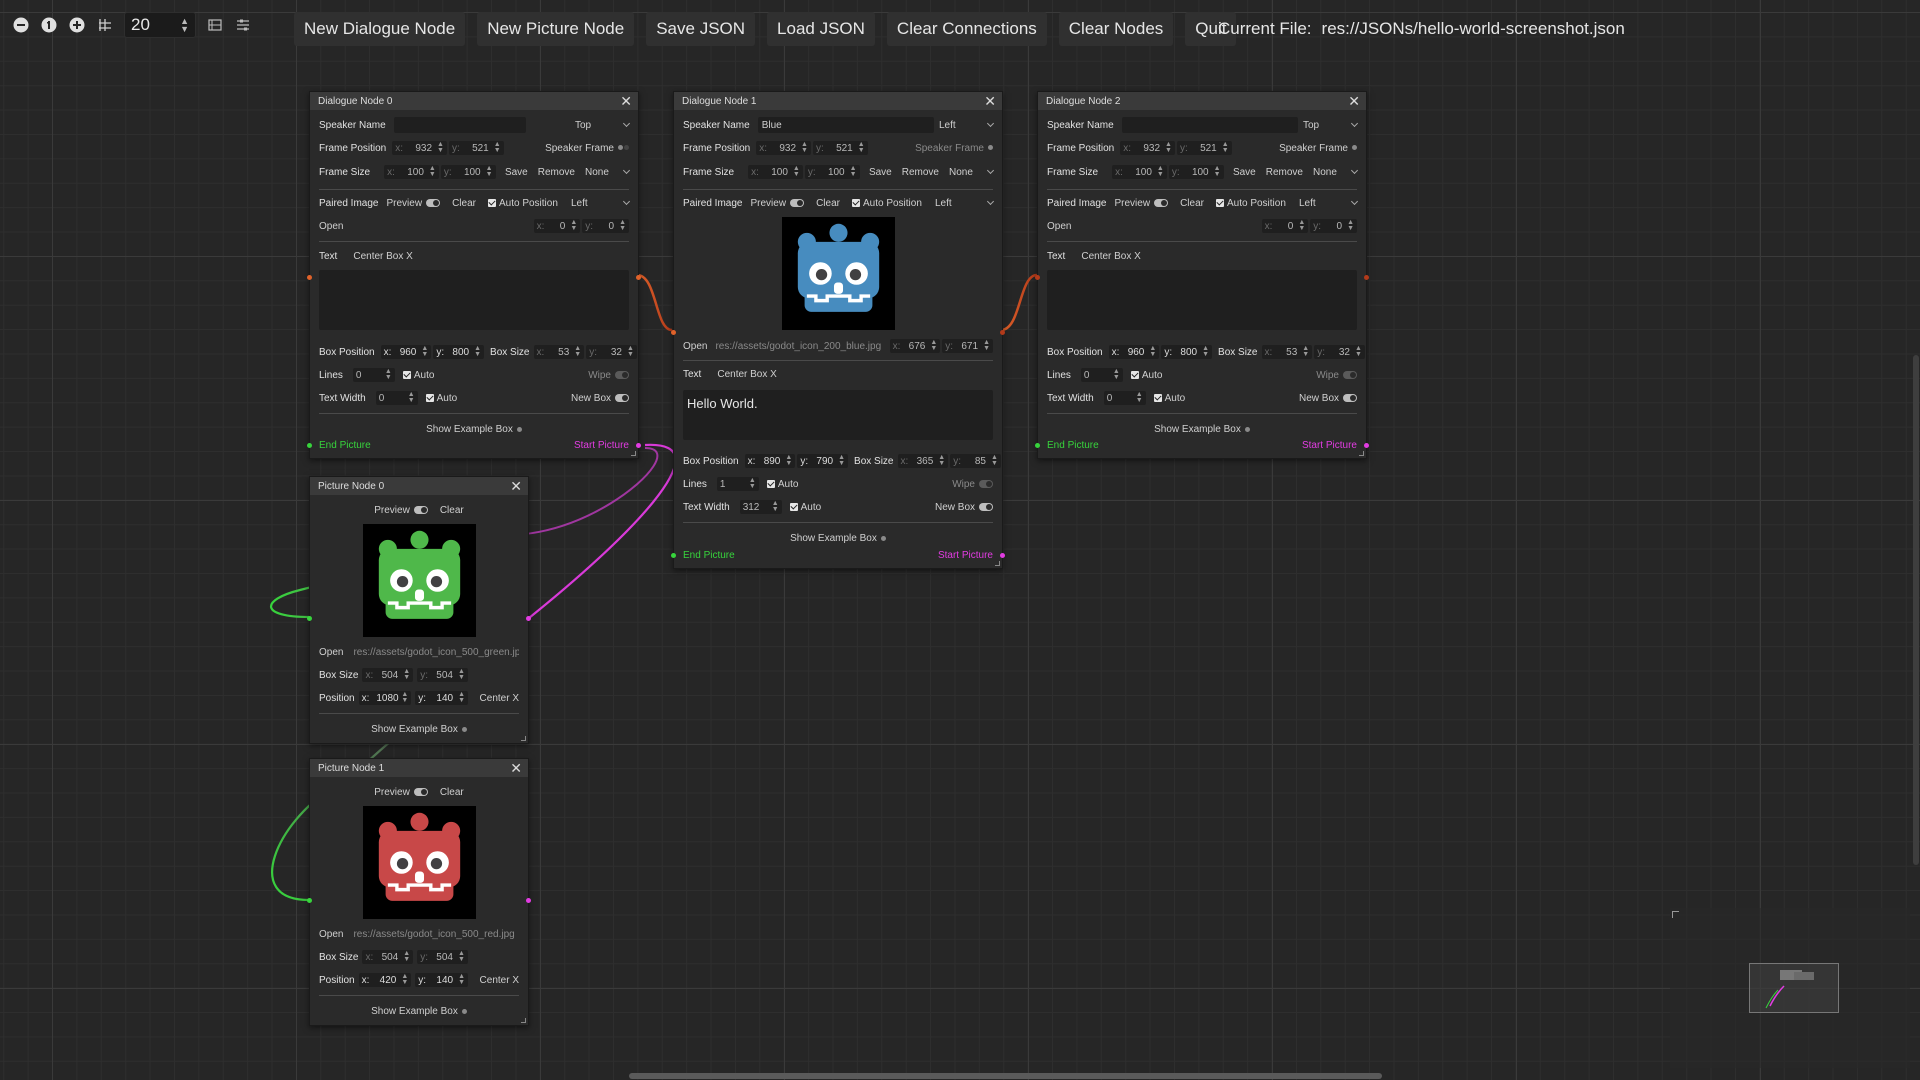  I want to click on speaker-frame-toggle: Speaker Frame, so click(587, 148).